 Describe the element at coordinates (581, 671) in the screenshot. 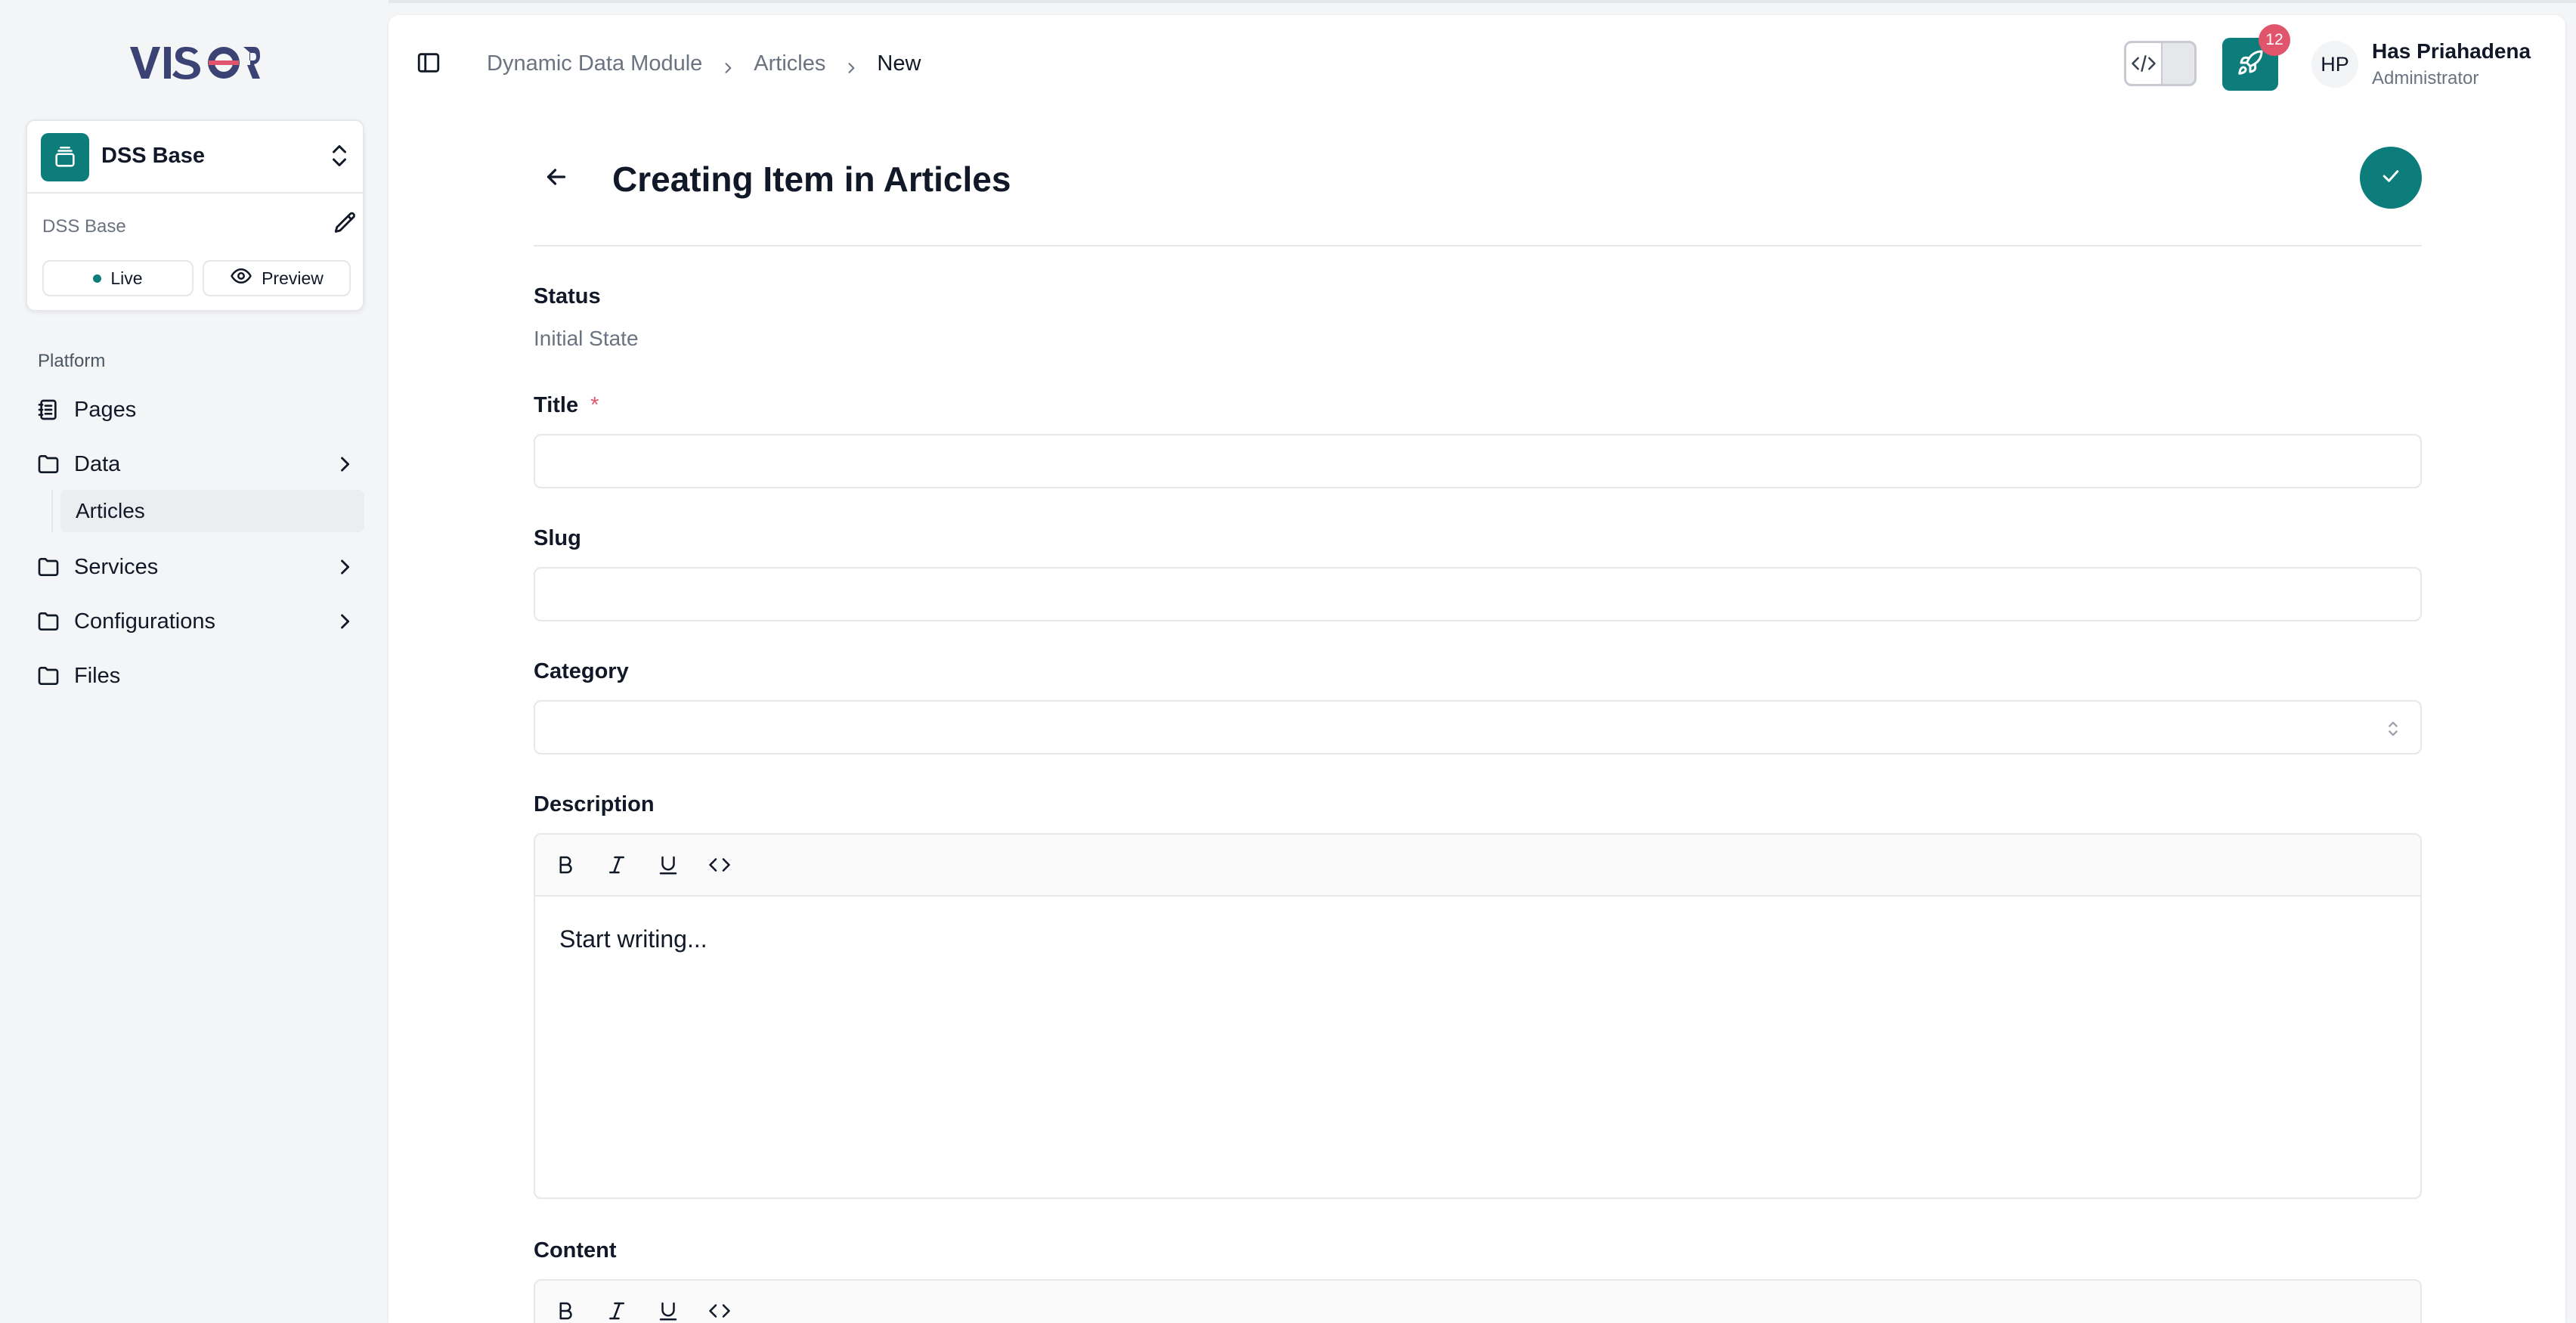

I see `category-label: Category` at that location.